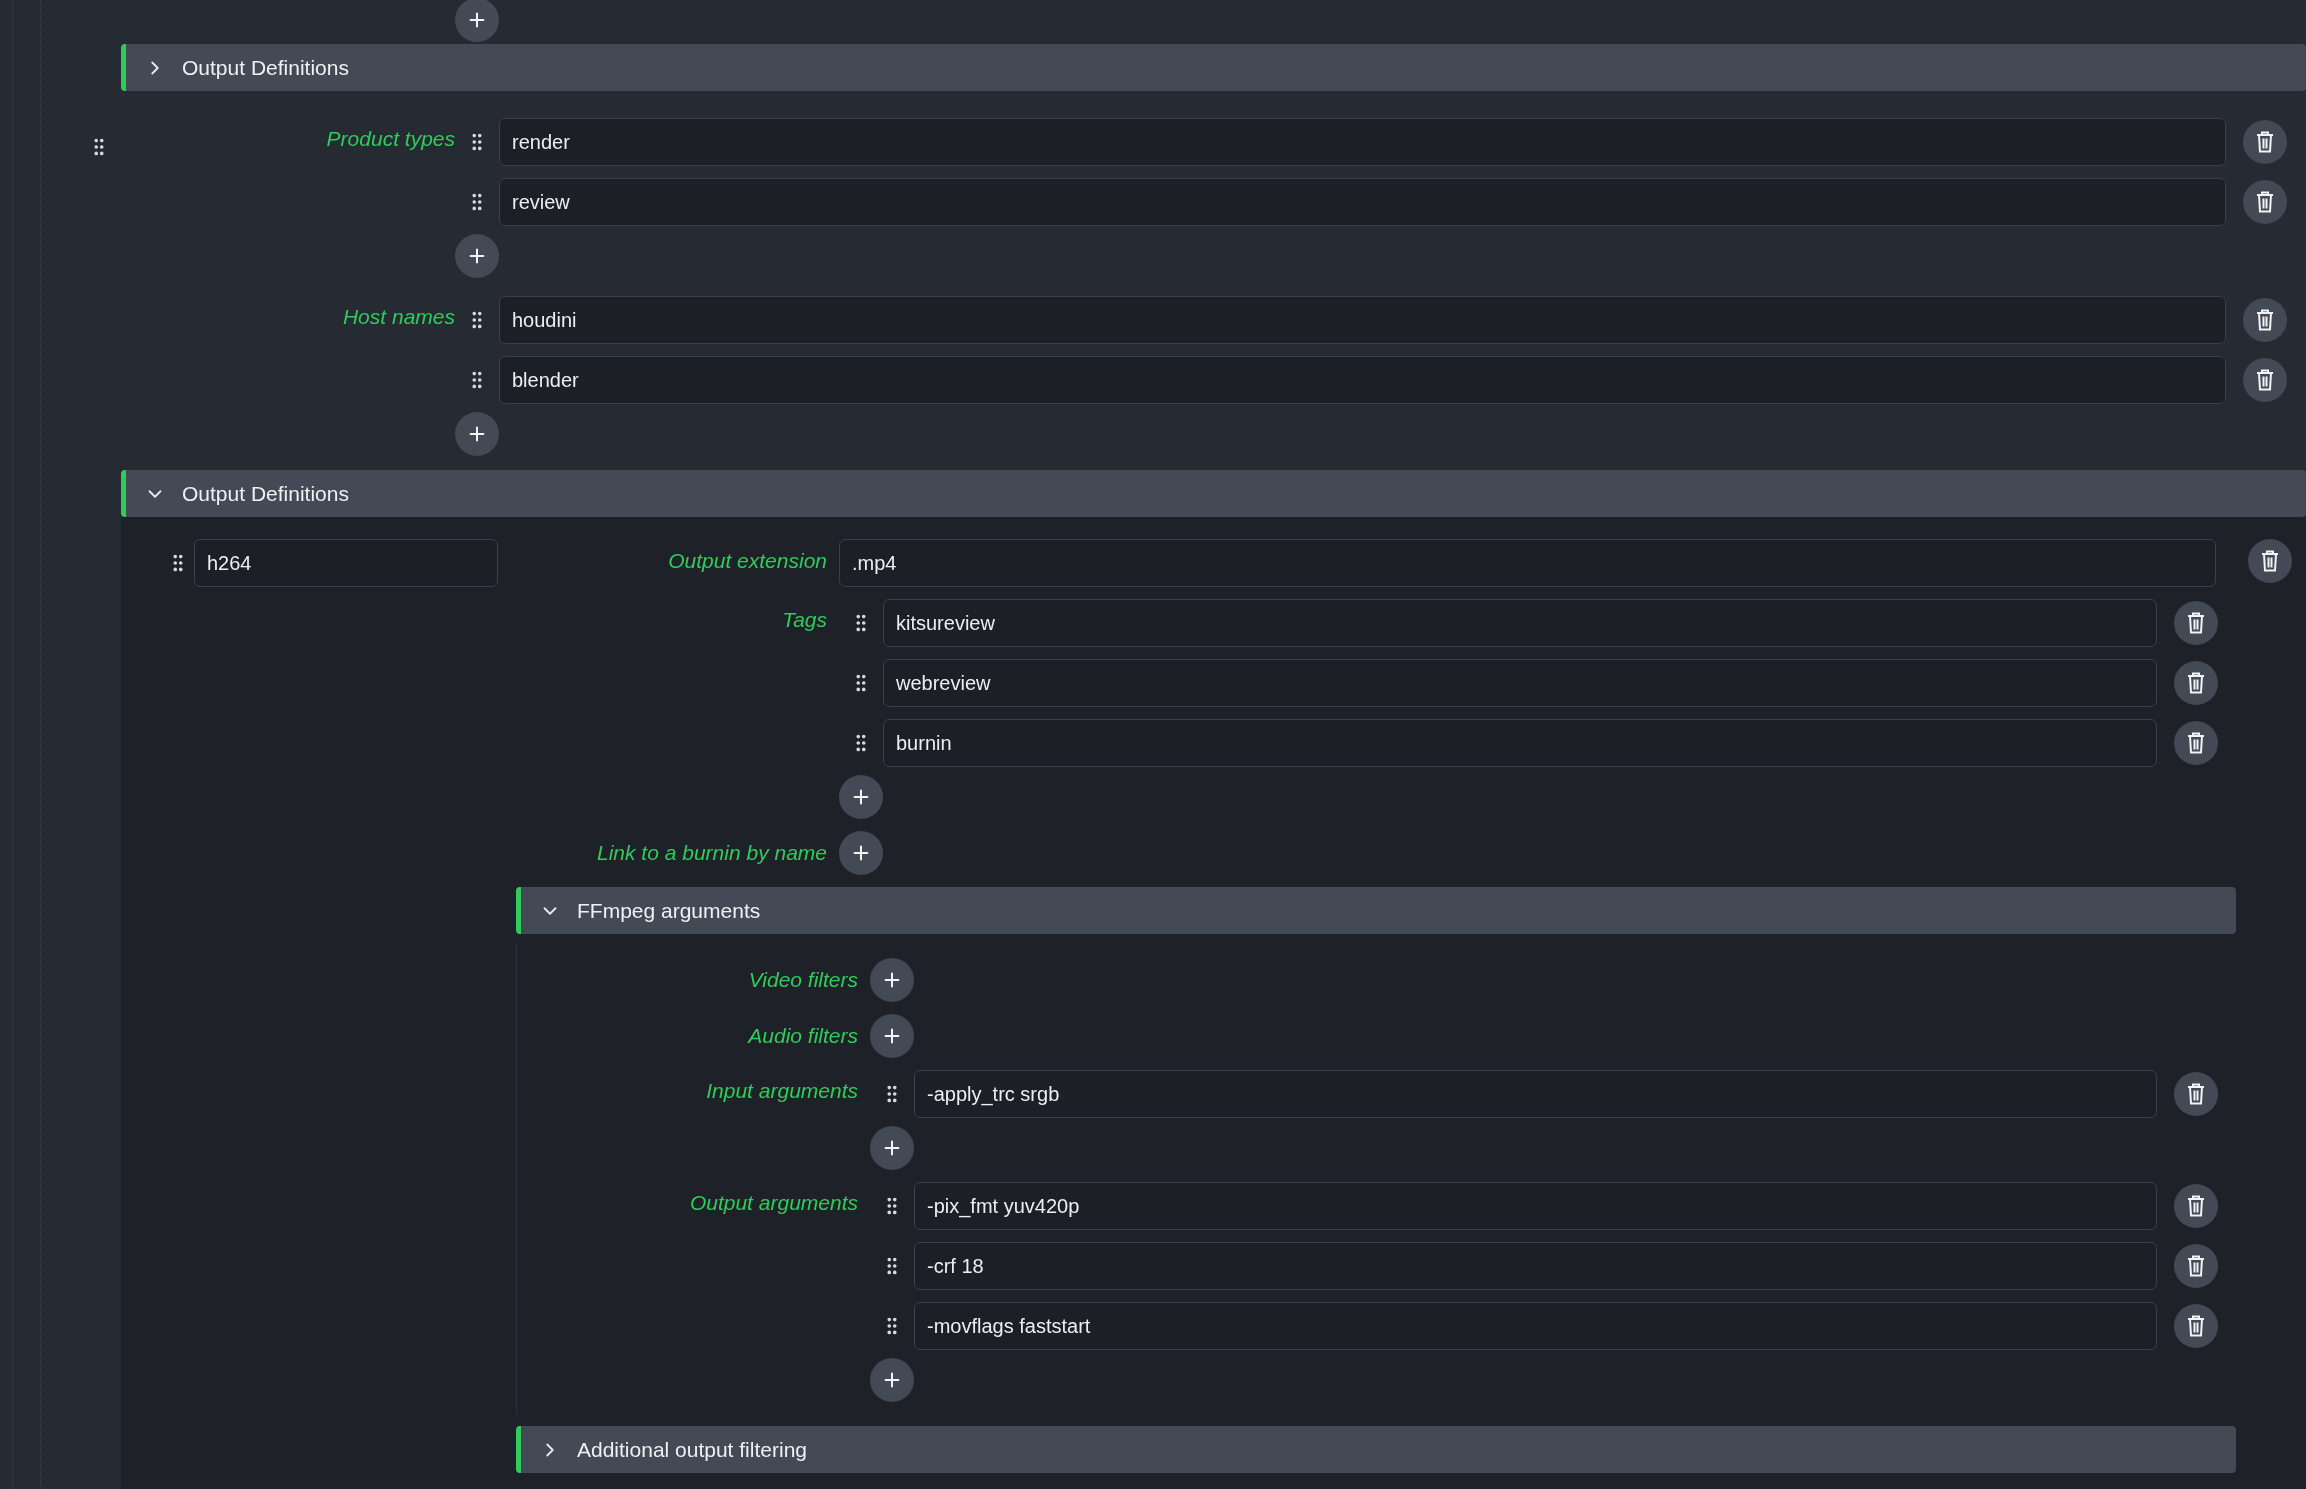 This screenshot has width=2306, height=1489. I want to click on text-input: .mp4, so click(1527, 563).